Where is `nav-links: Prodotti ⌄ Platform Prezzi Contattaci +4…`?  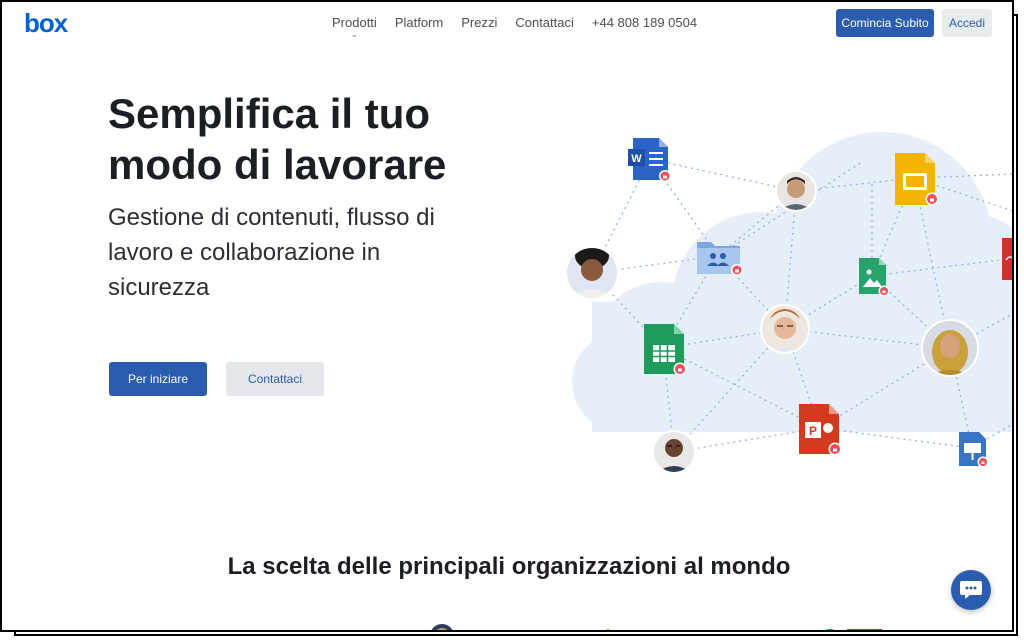
nav-links: Prodotti ⌄ Platform Prezzi Contattaci +4… is located at coordinates (514, 27).